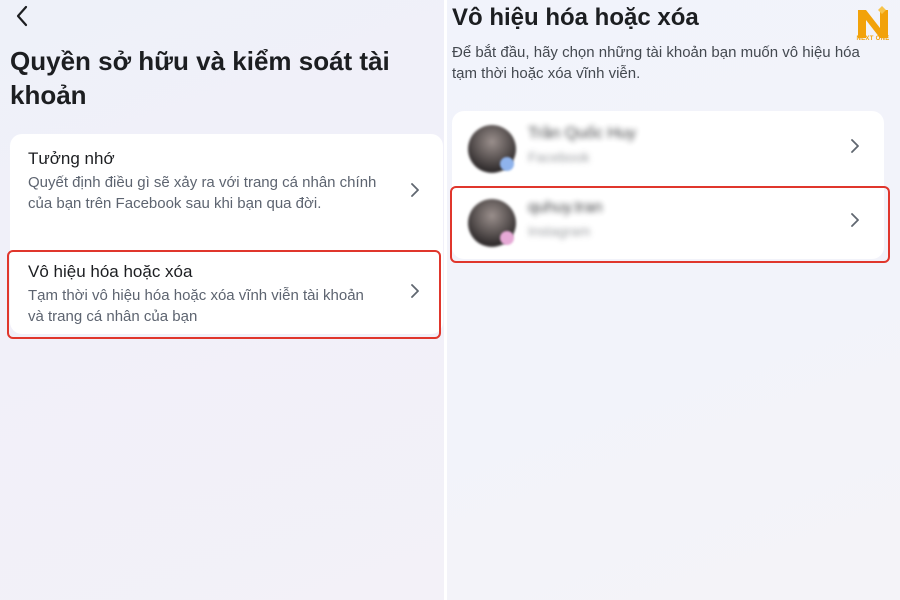  I want to click on page-title: Quyền sở hữu và kiểm soát tài khoản, so click(200, 78).